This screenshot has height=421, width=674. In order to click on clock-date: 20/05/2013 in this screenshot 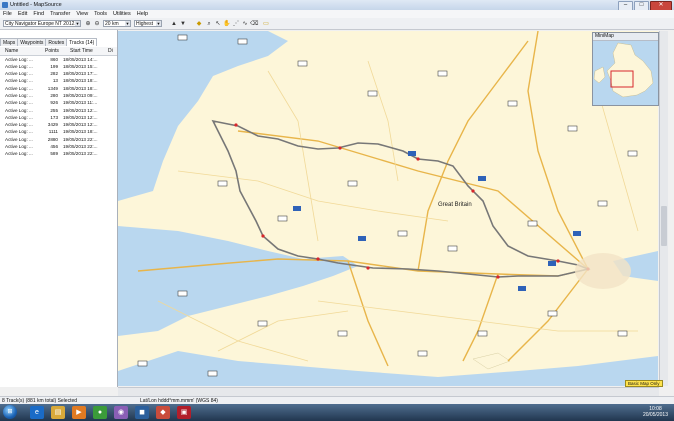, I will do `click(655, 415)`.